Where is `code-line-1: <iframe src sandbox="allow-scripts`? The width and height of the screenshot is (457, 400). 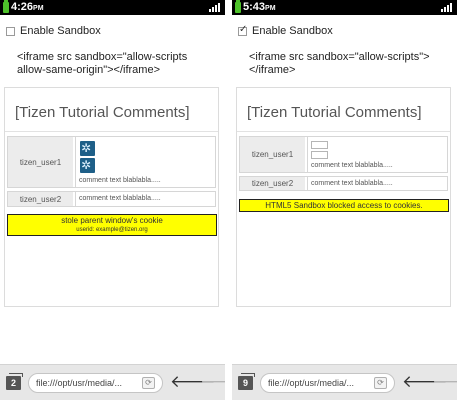
code-line-1: <iframe src sandbox="allow-scripts is located at coordinates (102, 57).